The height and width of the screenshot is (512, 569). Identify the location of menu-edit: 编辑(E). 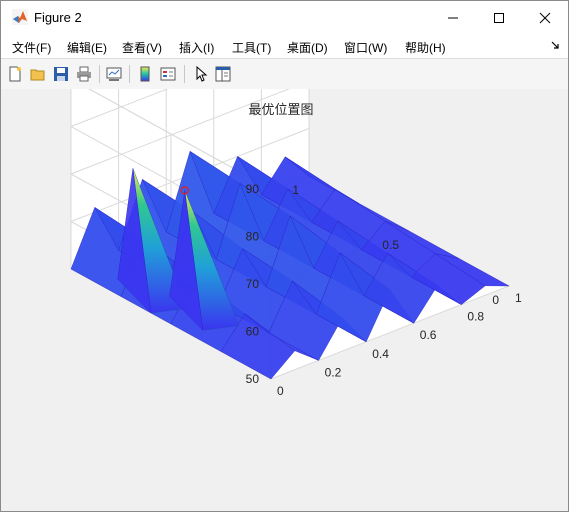
(87, 47).